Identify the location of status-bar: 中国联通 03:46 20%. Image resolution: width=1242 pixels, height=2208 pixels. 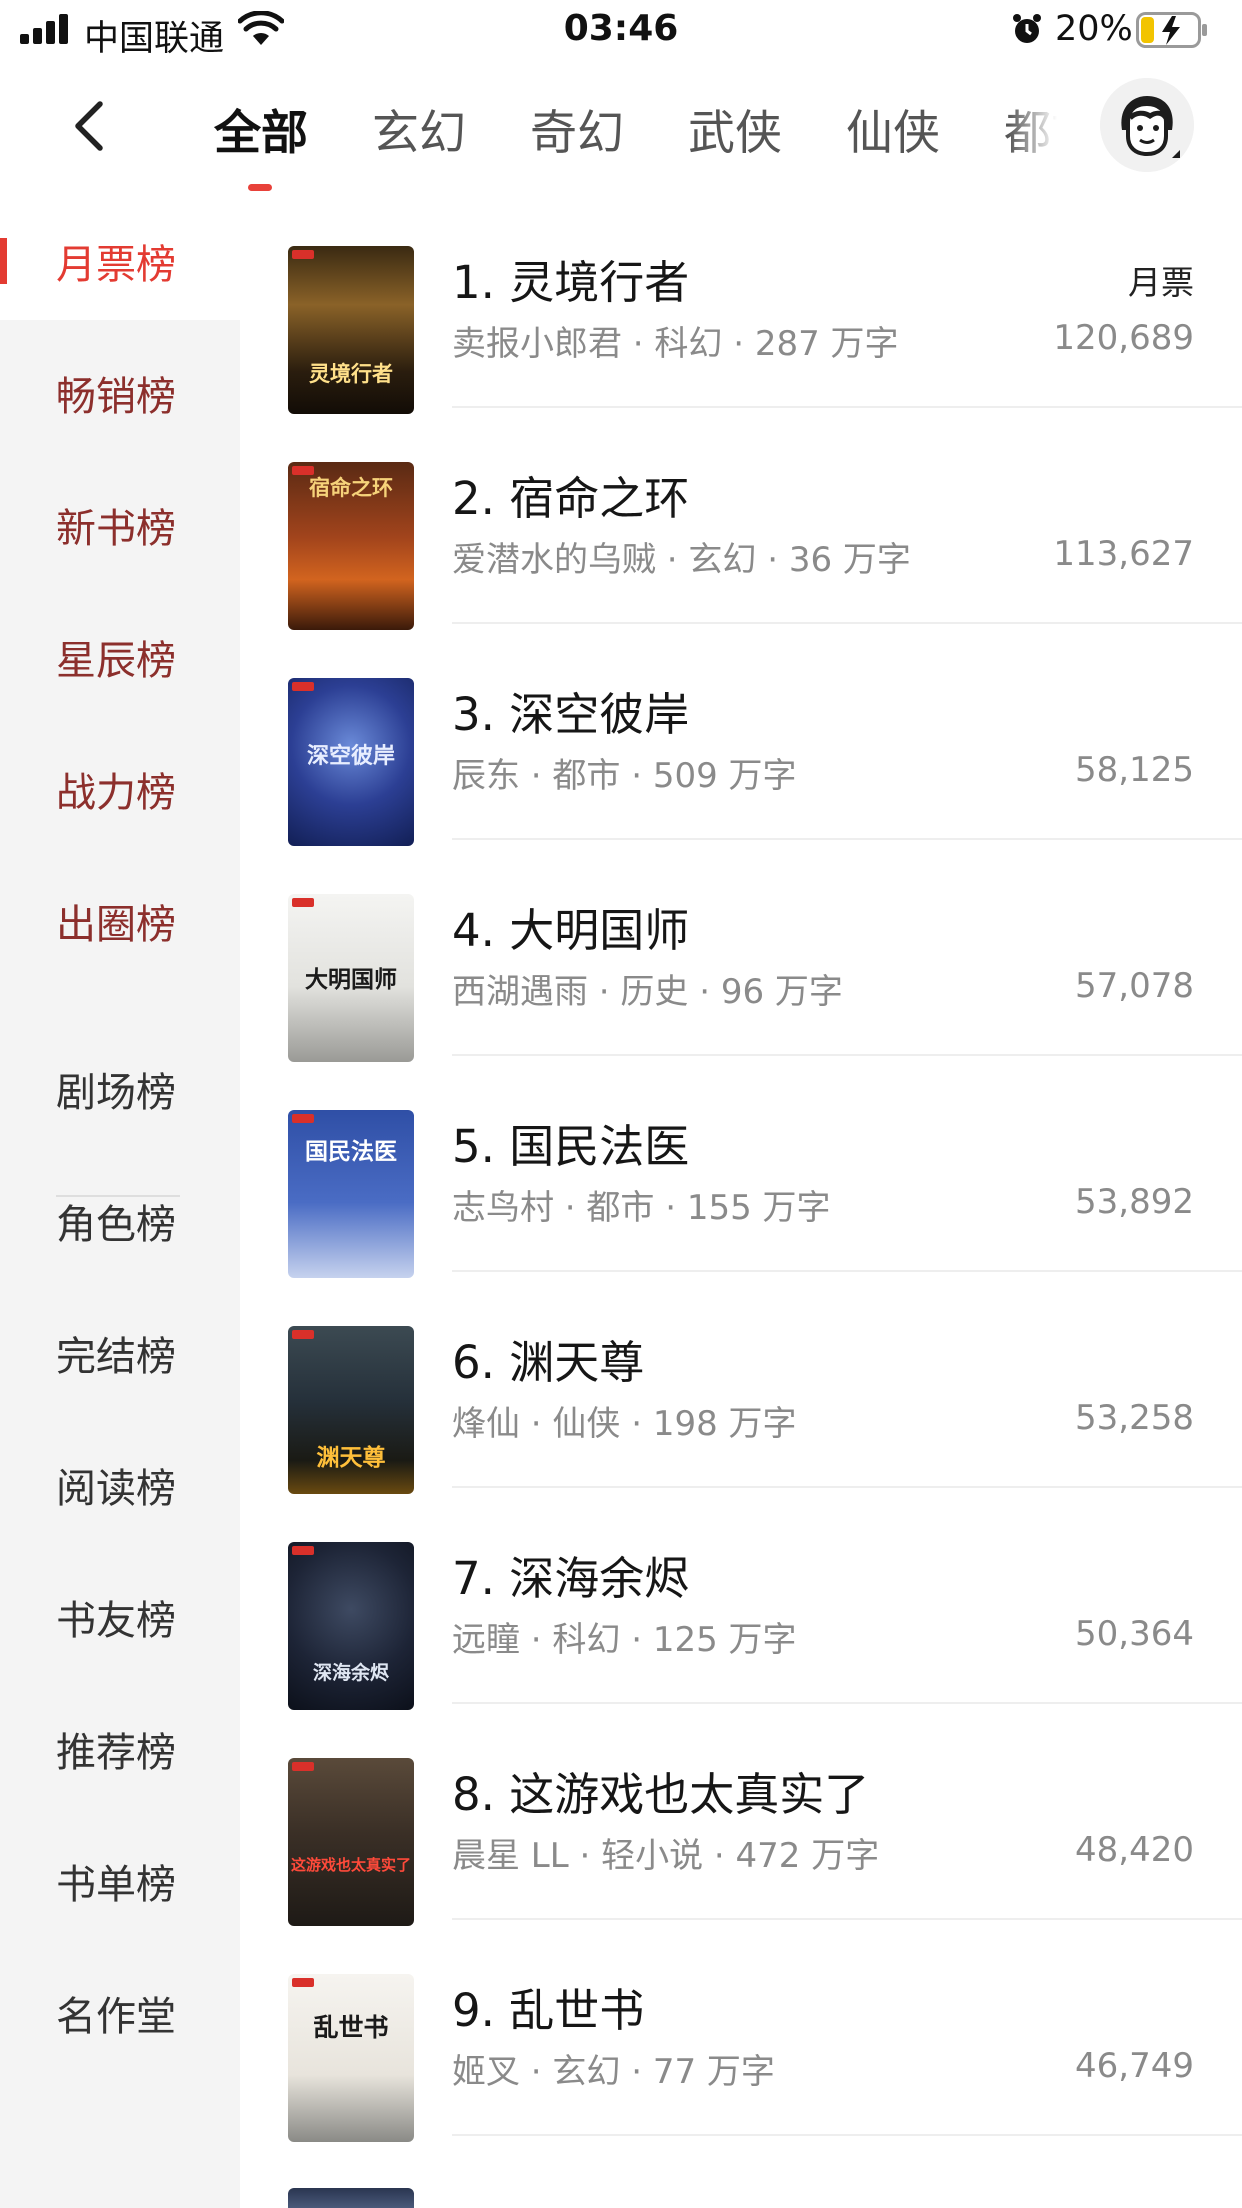
(621, 31).